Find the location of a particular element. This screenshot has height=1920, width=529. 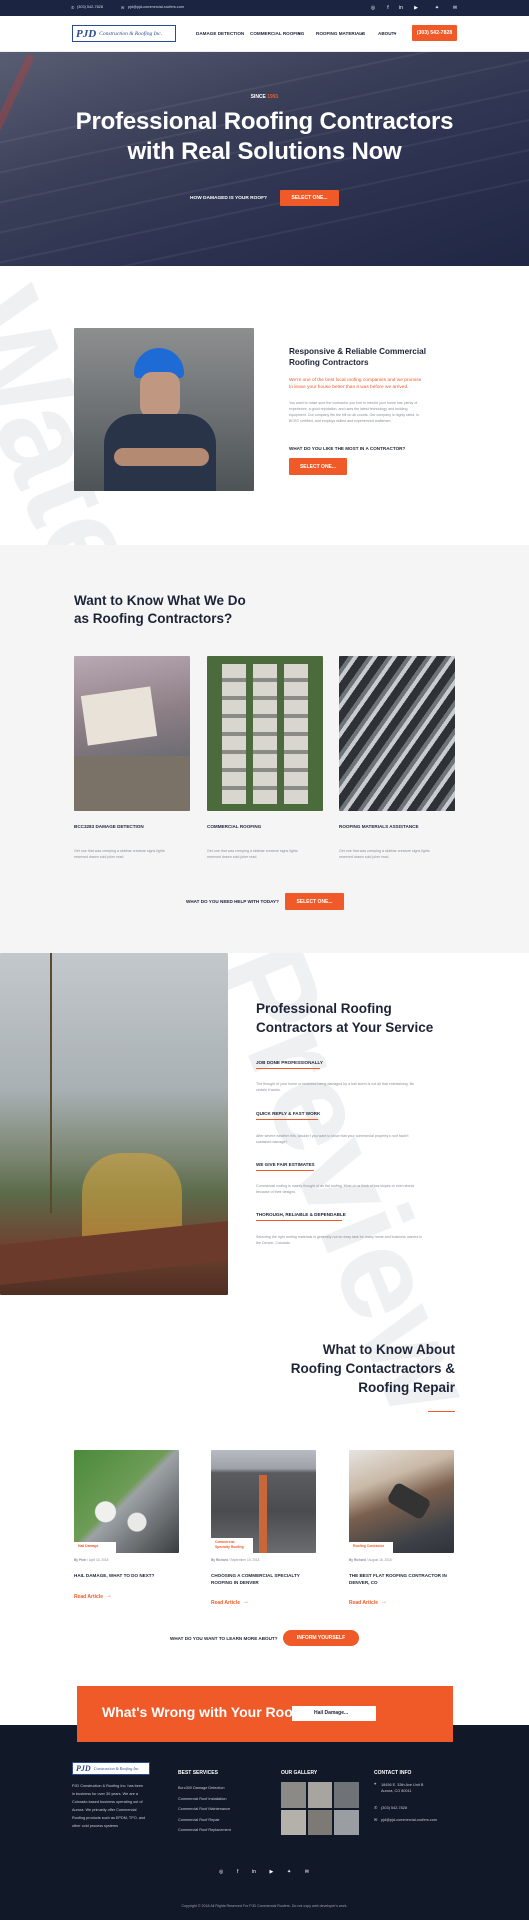

footer-service-link: Commercial Roof Maintenance is located at coordinates (204, 1809).